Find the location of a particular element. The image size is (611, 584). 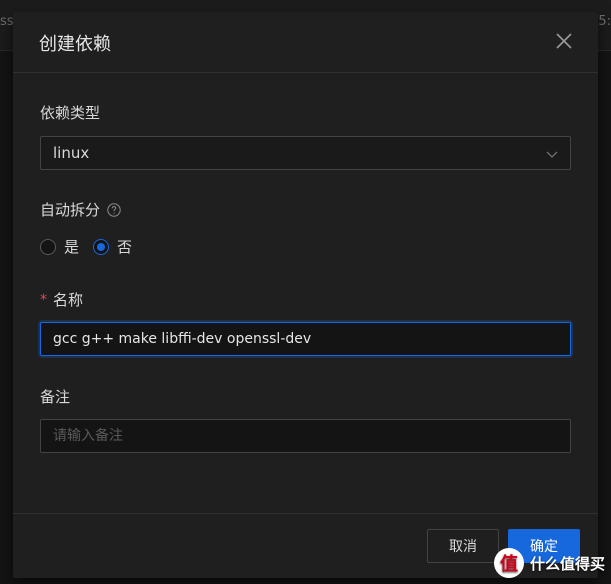

radio-yes-circle is located at coordinates (48, 246).